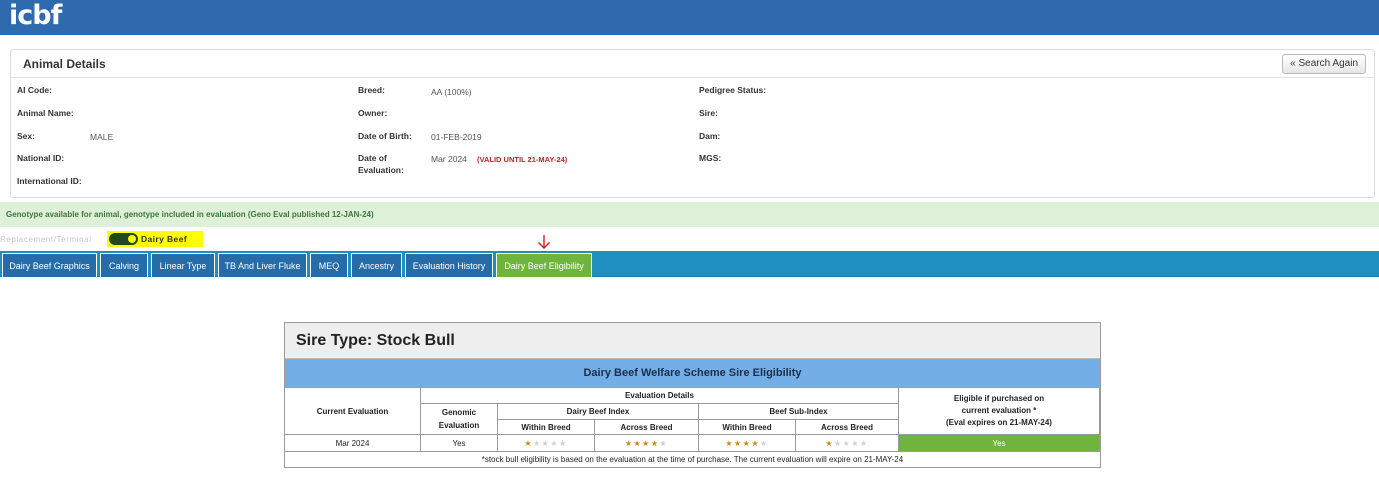 Image resolution: width=1379 pixels, height=484 pixels. I want to click on ai-code-label: AI Code:, so click(34, 90).